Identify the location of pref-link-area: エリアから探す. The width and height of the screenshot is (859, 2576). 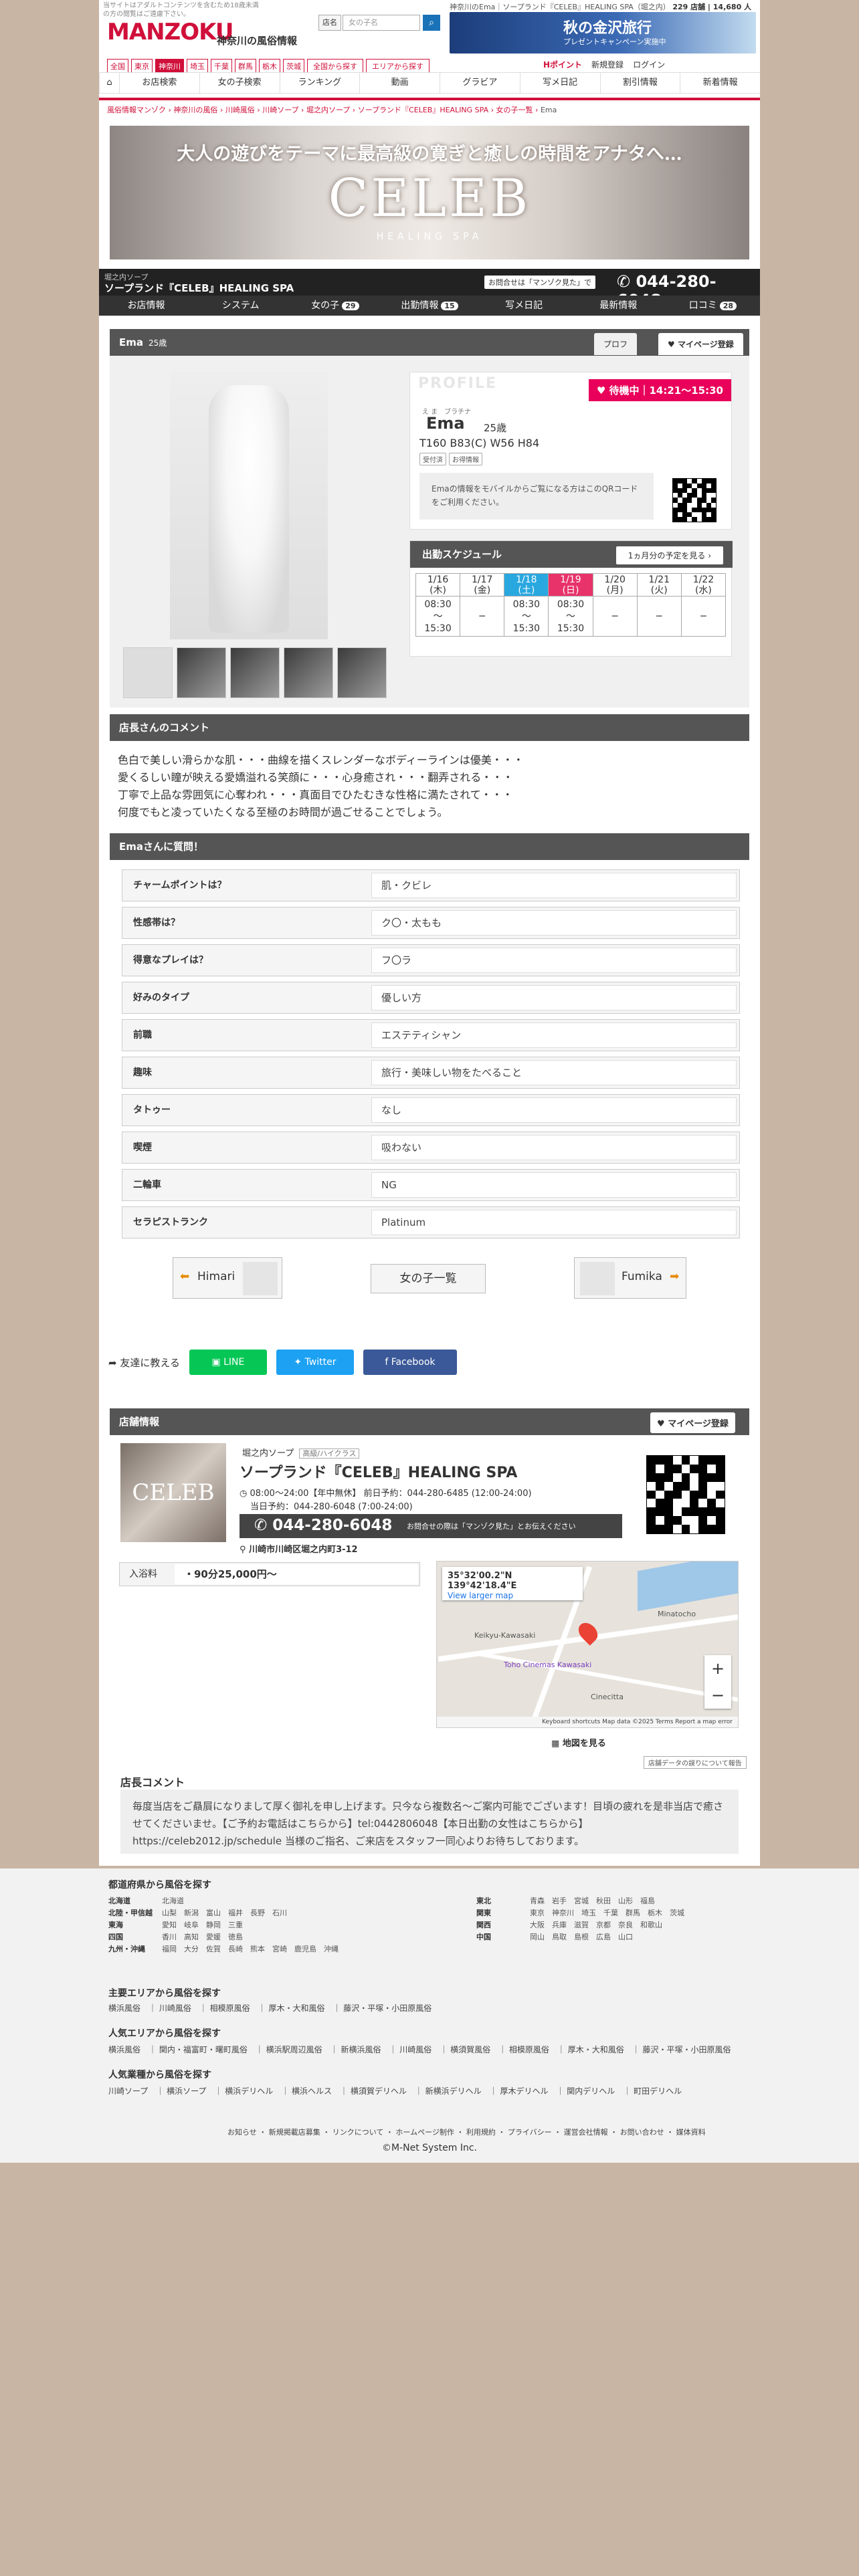
(398, 66).